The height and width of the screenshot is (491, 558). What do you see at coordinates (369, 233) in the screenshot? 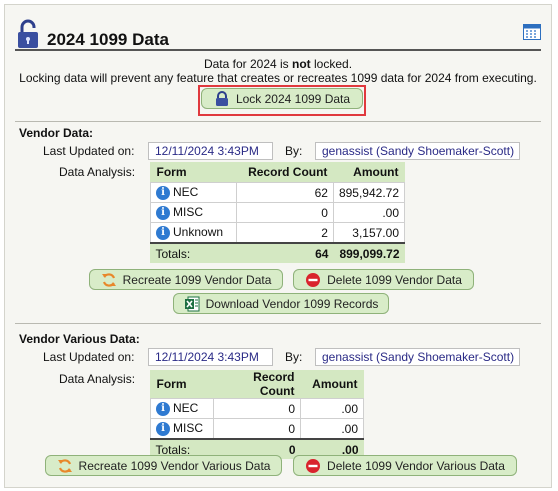
I see `amount-cell: 3,157.00` at bounding box center [369, 233].